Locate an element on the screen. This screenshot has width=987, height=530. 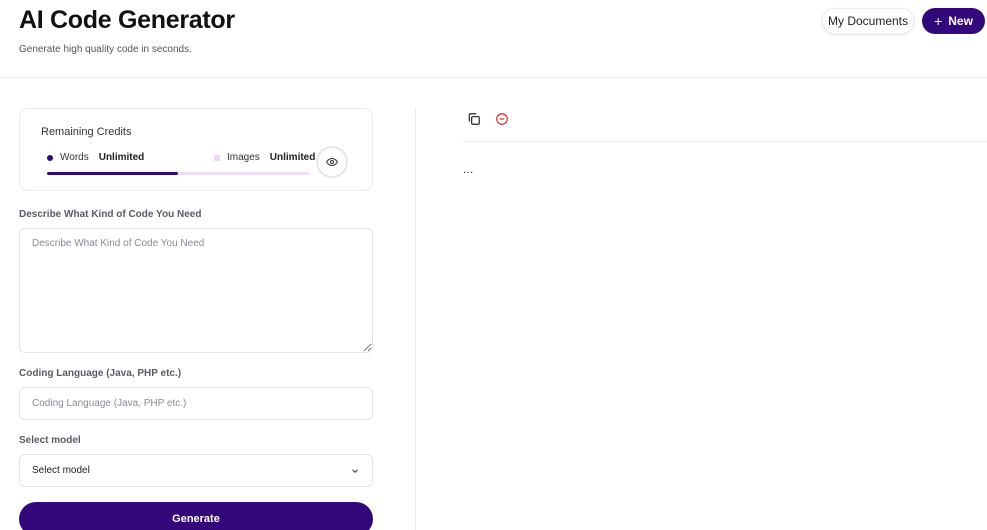
page-subtitle: Generate high quality code in seconds. is located at coordinates (105, 49).